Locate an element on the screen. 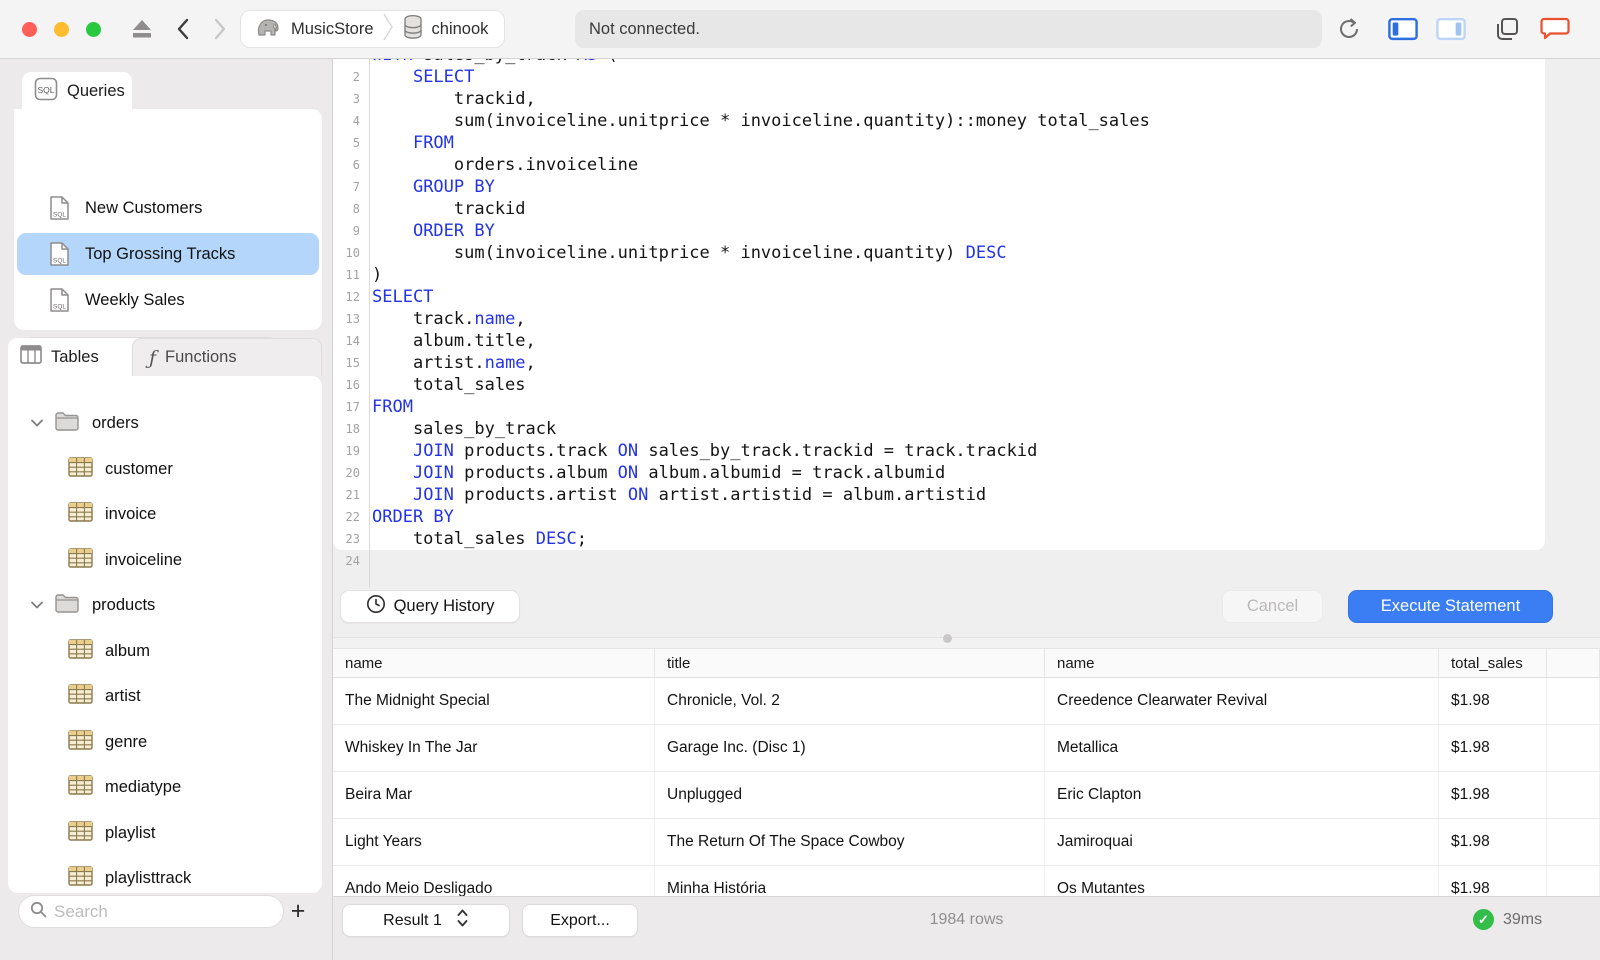 The image size is (1600, 960). toggle-left-sidebar-icon is located at coordinates (1403, 29).